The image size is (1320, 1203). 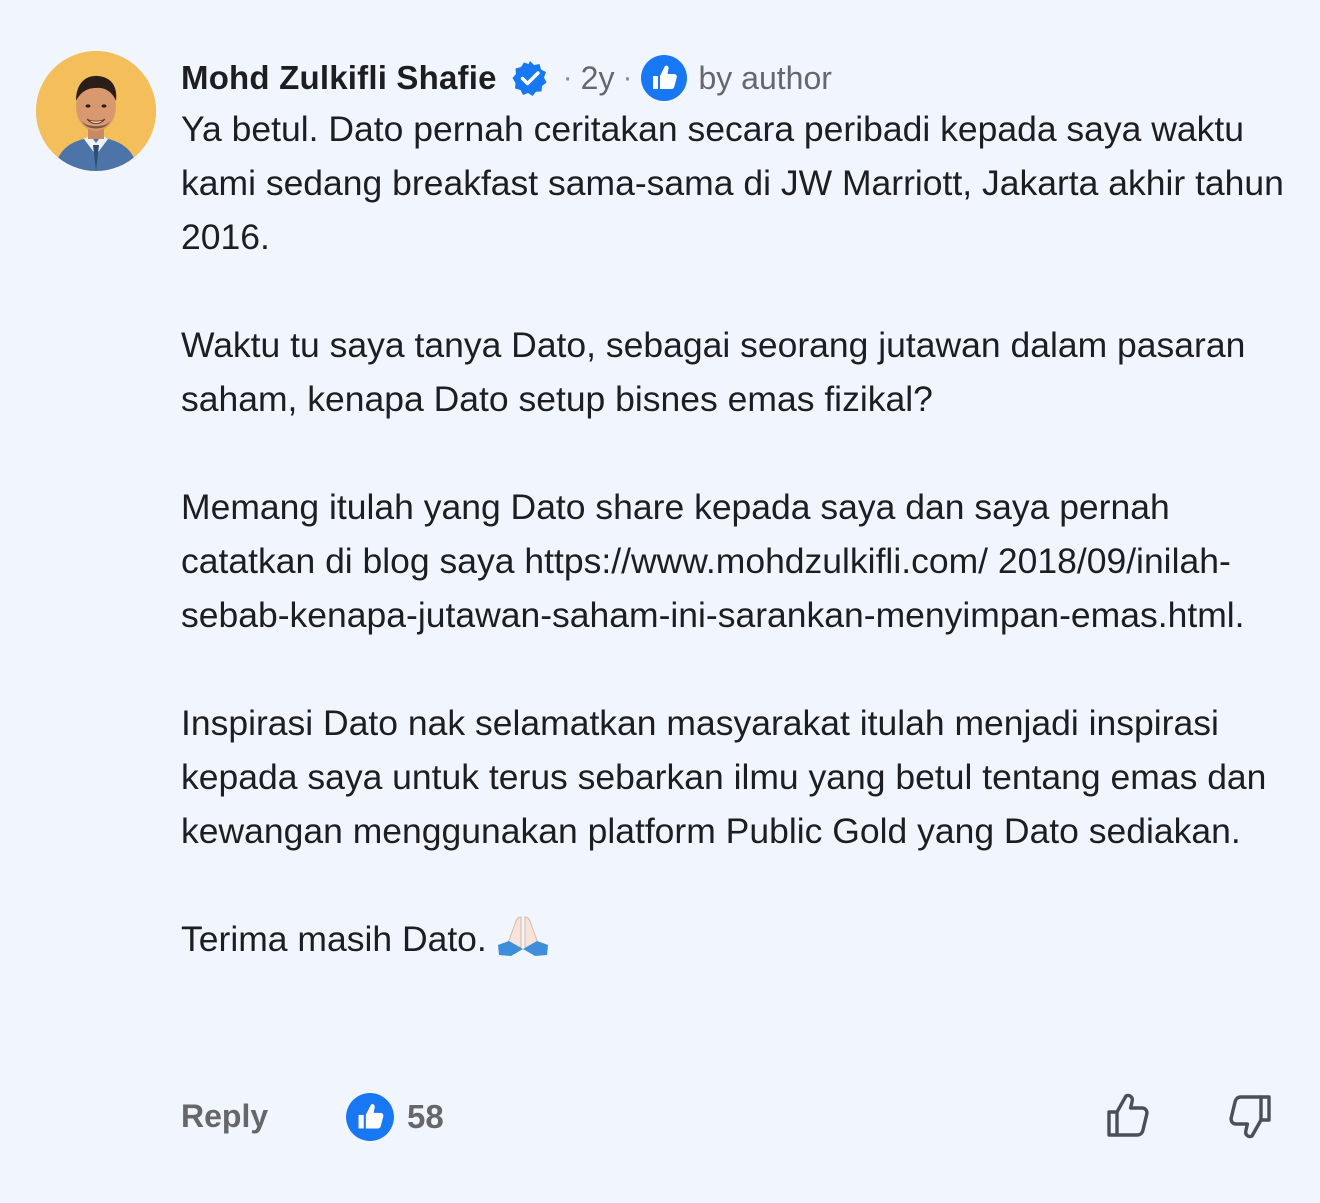 What do you see at coordinates (736, 1116) in the screenshot?
I see `comment-actions: Reply 58` at bounding box center [736, 1116].